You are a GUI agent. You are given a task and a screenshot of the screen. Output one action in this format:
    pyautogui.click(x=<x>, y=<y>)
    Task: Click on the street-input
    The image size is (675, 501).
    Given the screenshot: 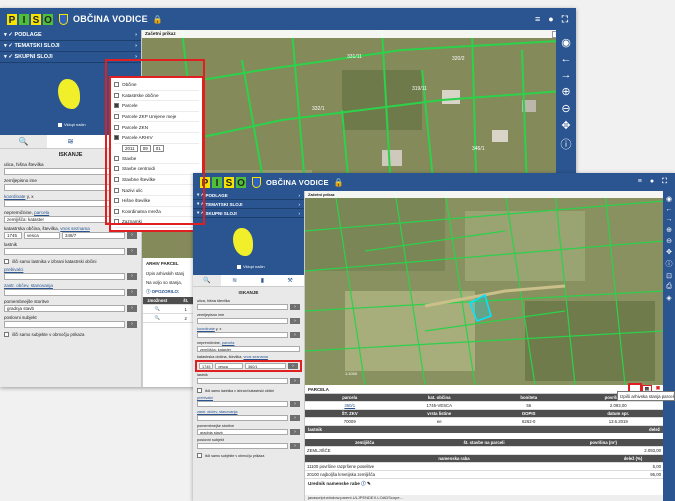 What is the action you would take?
    pyautogui.click(x=242, y=307)
    